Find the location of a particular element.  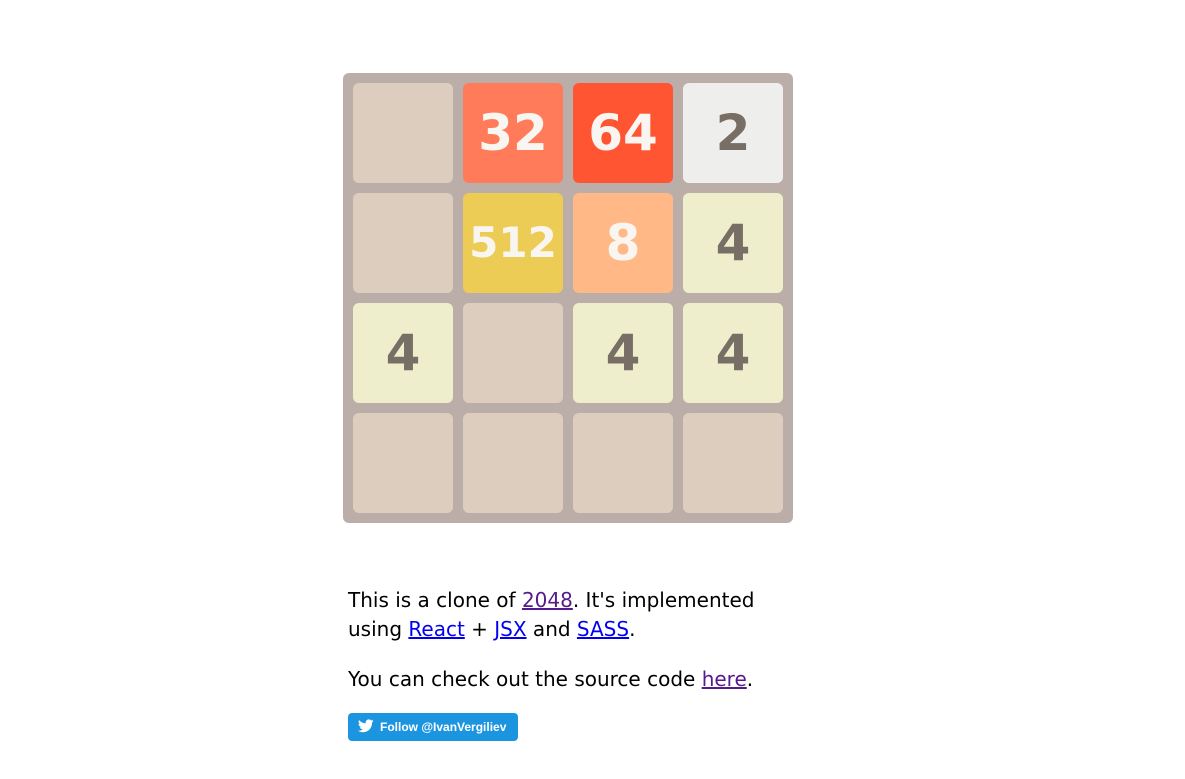

tile-8: 8 is located at coordinates (623, 243).